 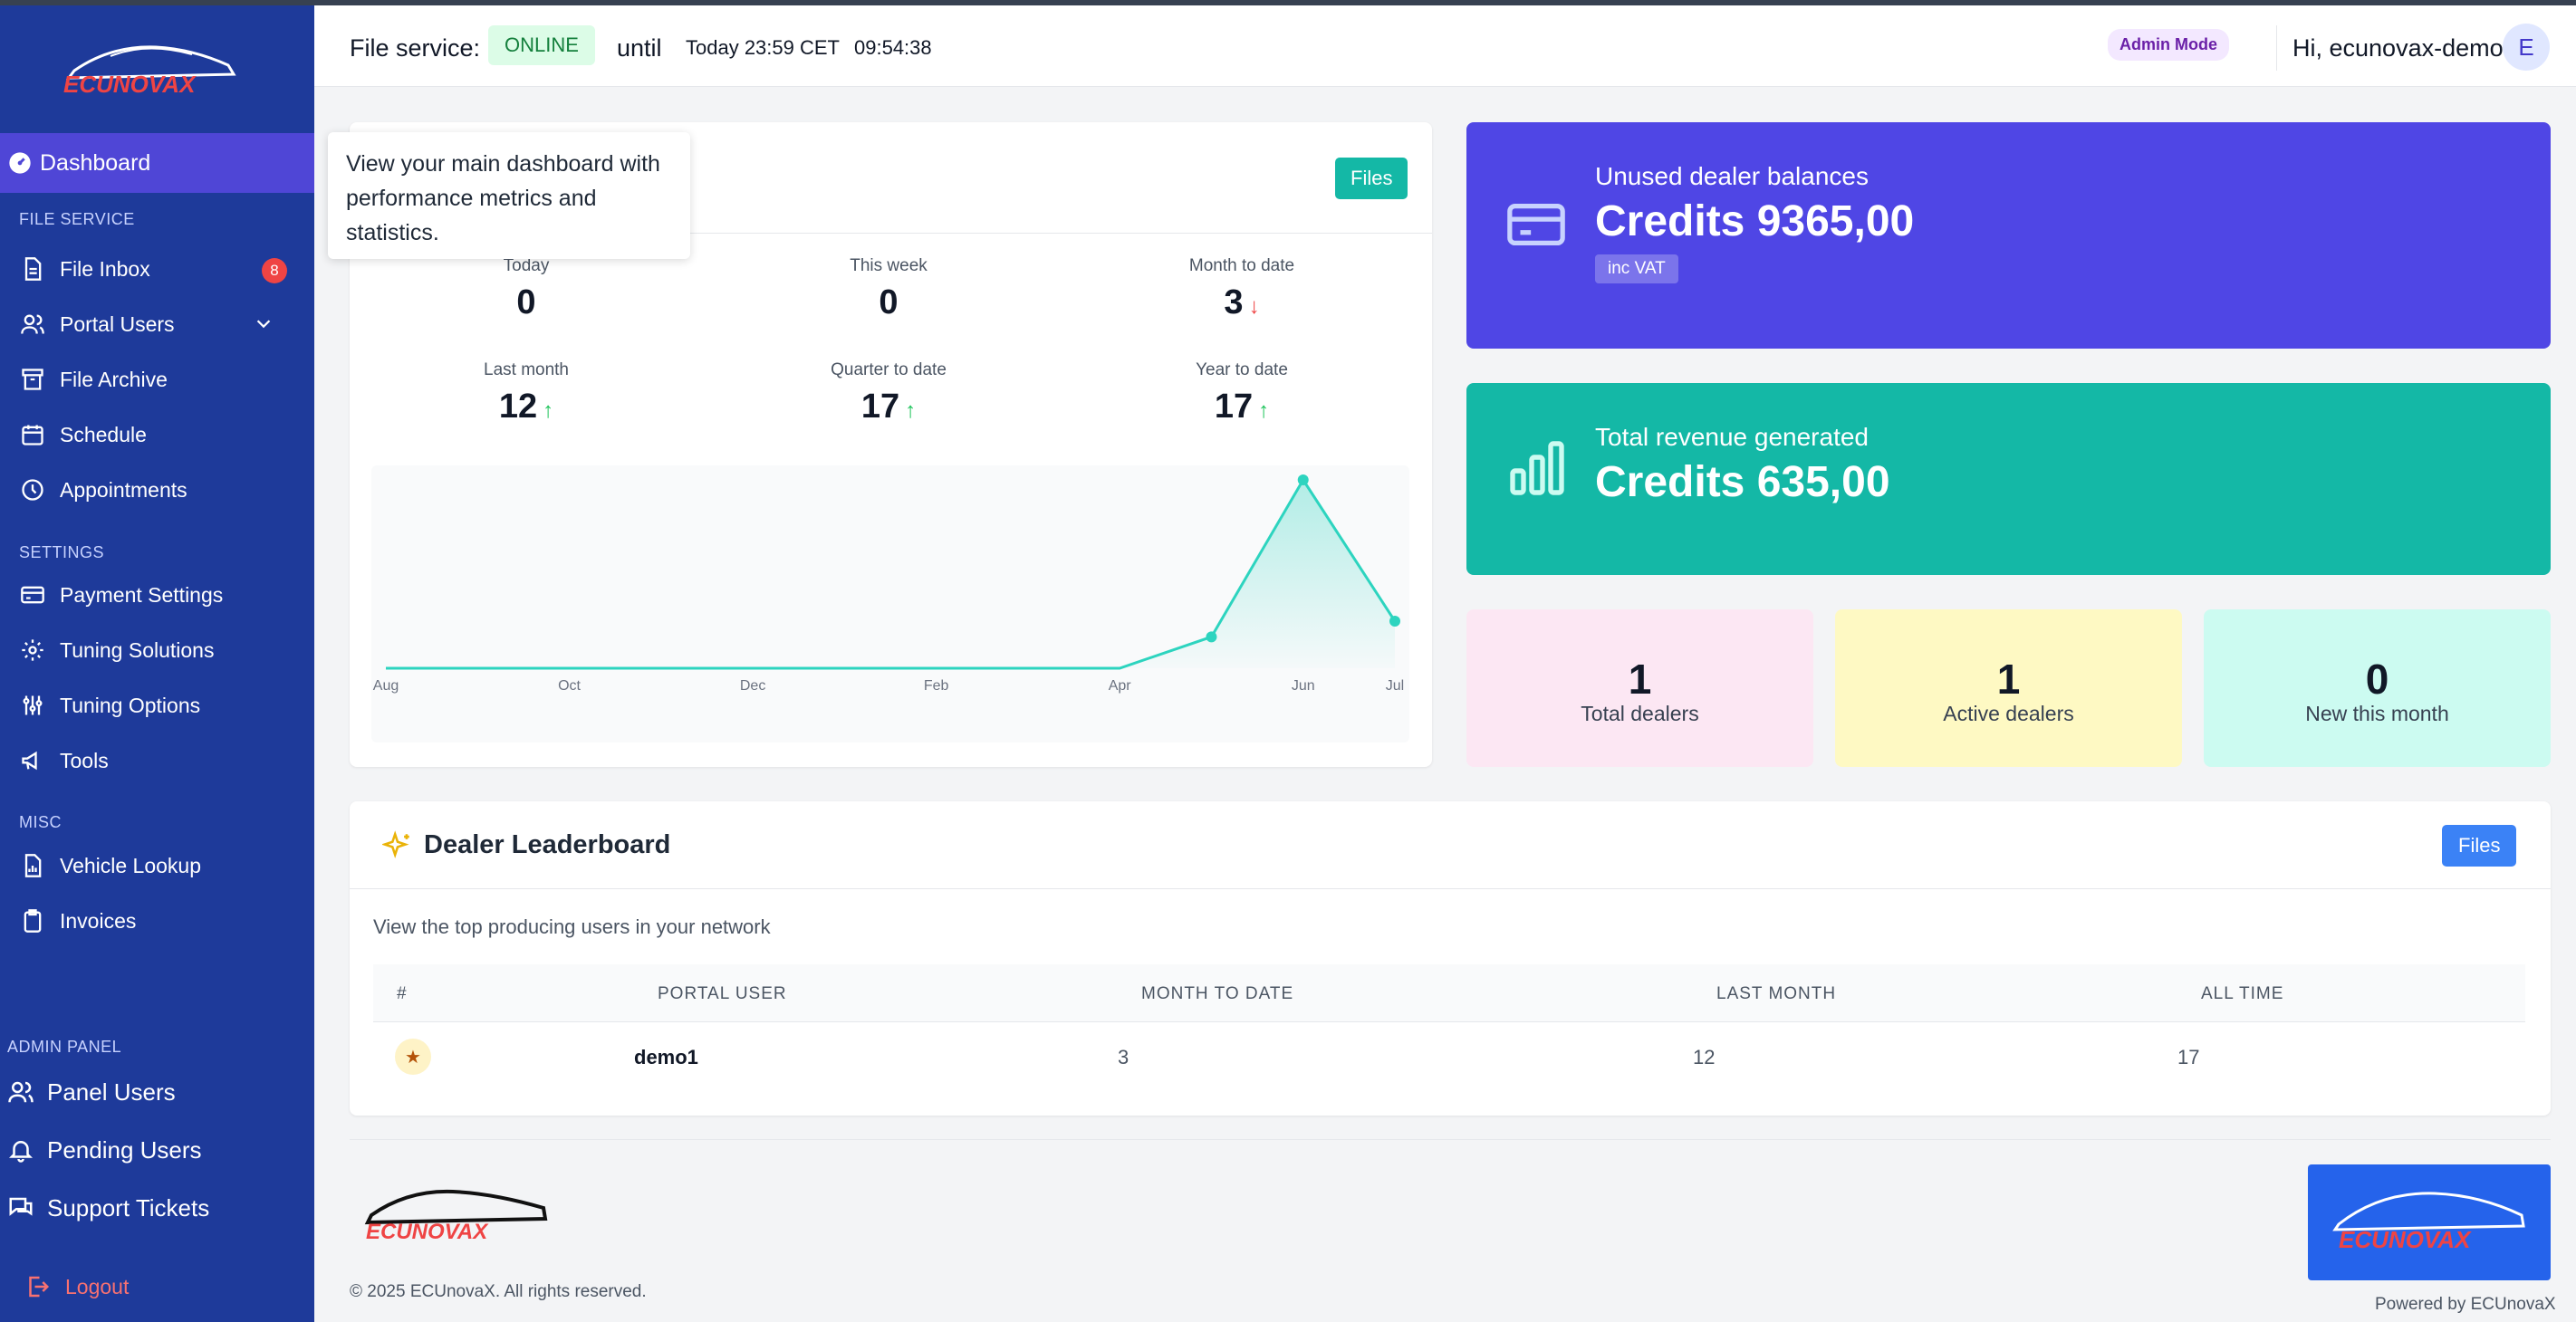 What do you see at coordinates (130, 705) in the screenshot?
I see `sidebar-item-label: Tuning Options` at bounding box center [130, 705].